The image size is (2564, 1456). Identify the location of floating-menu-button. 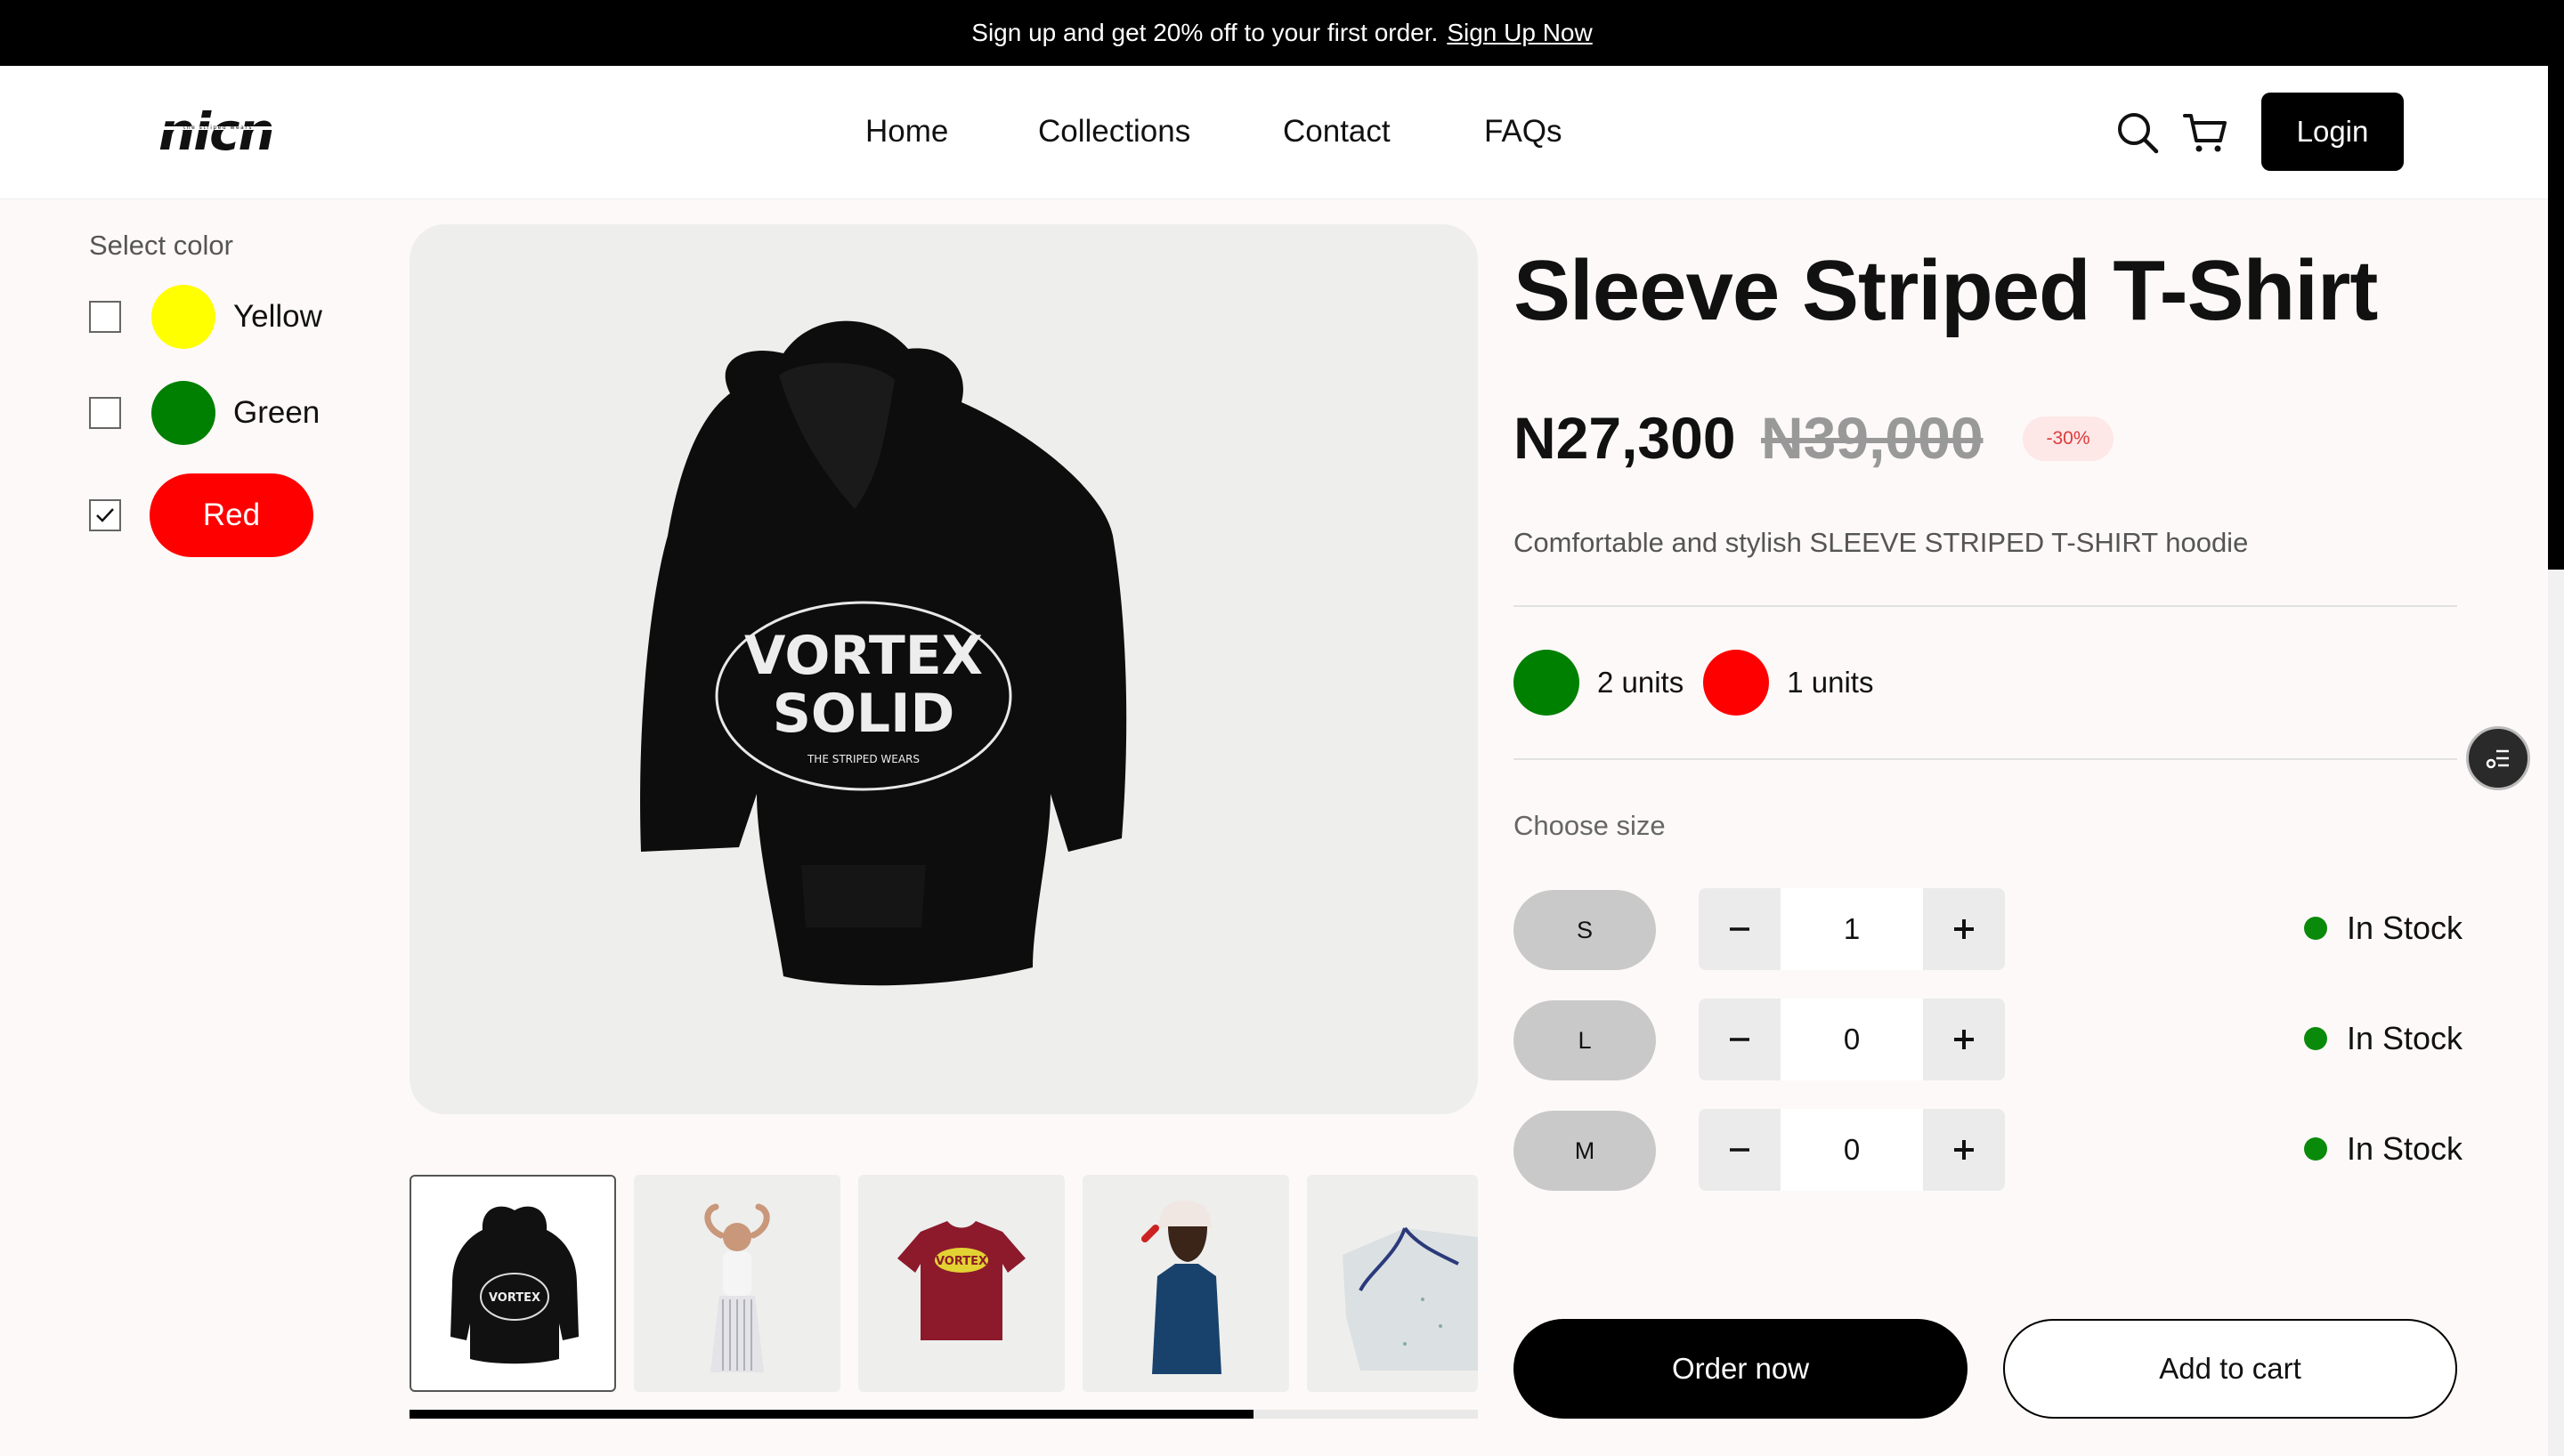
(2498, 758).